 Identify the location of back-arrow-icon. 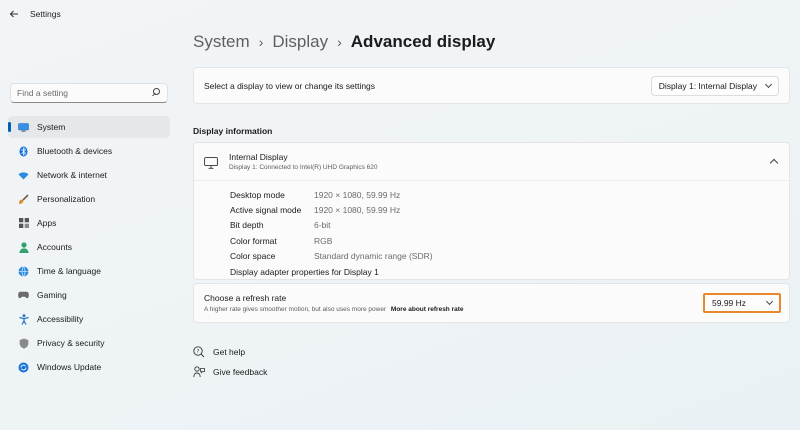
(13, 14).